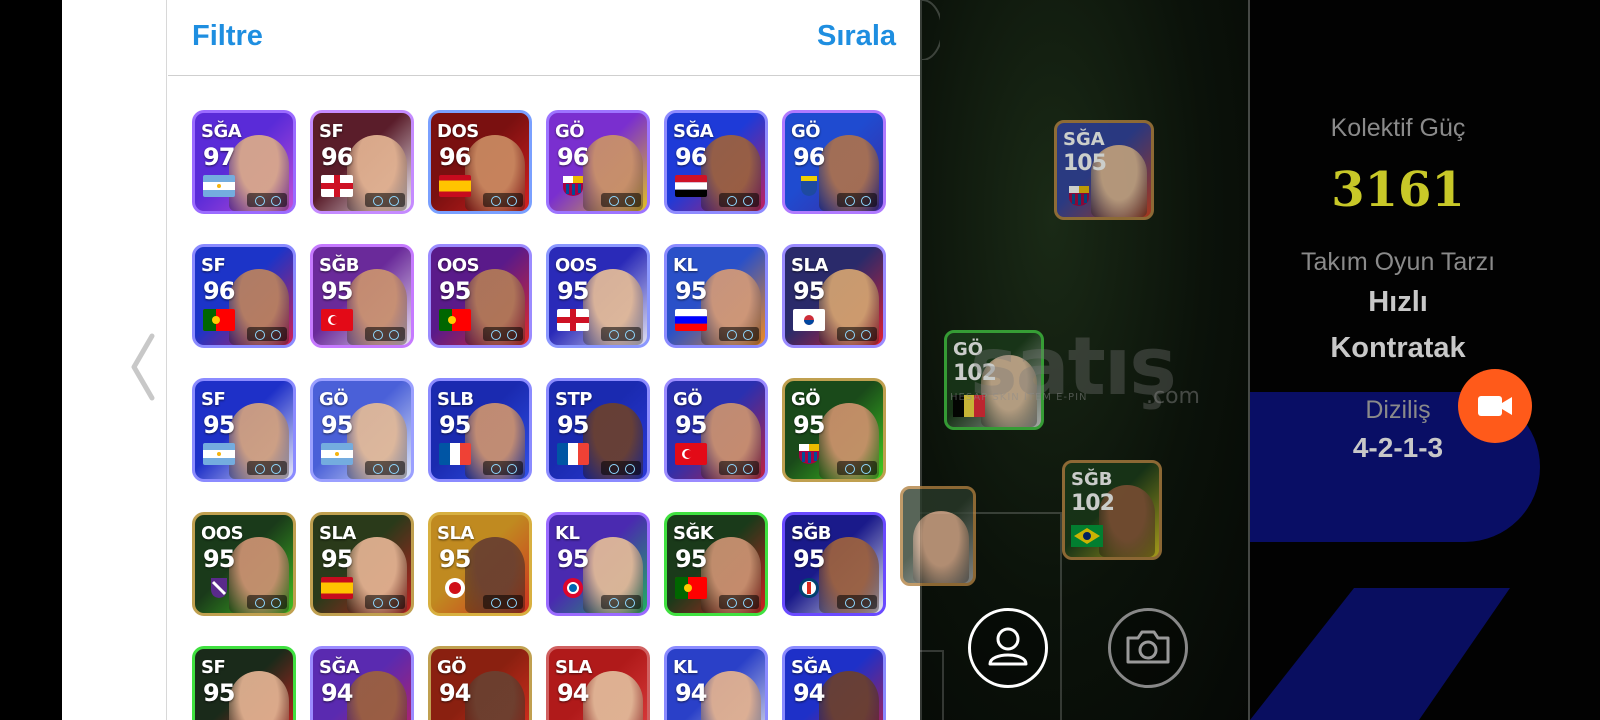 This screenshot has height=720, width=1600. Describe the element at coordinates (567, 533) in the screenshot. I see `player-position: KL` at that location.